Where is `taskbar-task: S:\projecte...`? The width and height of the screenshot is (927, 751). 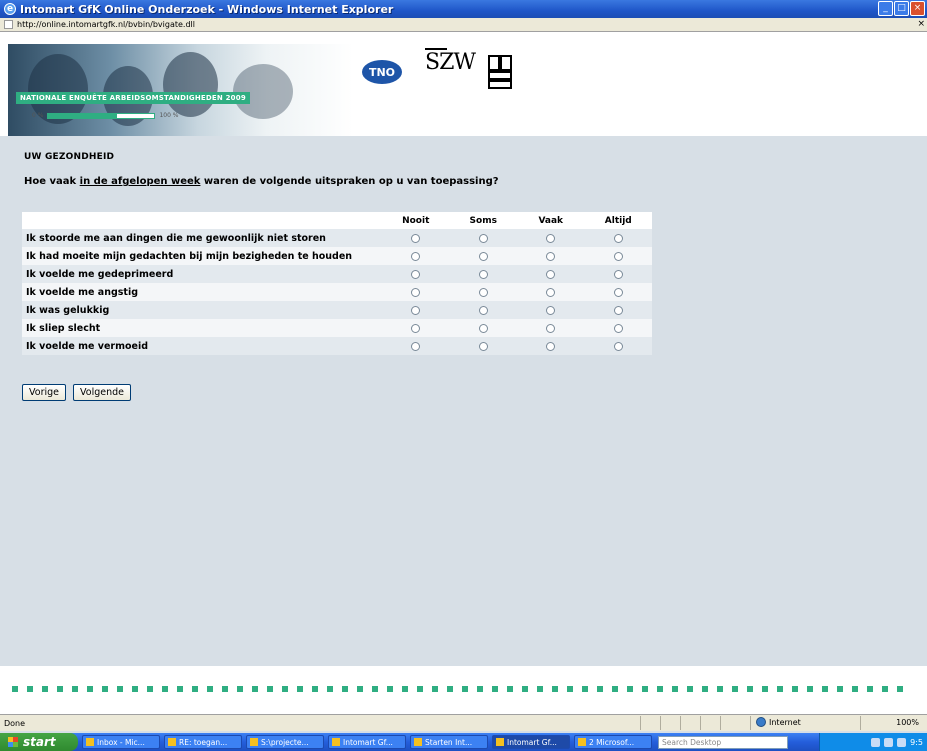
taskbar-task: S:\projecte... is located at coordinates (285, 742).